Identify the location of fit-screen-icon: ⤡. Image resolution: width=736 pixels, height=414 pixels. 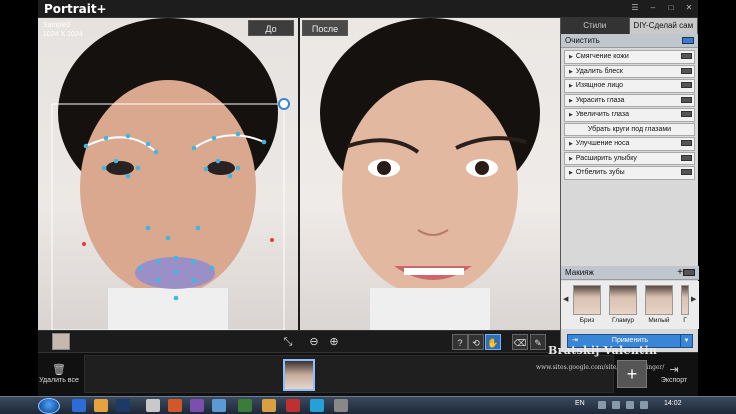
(288, 342).